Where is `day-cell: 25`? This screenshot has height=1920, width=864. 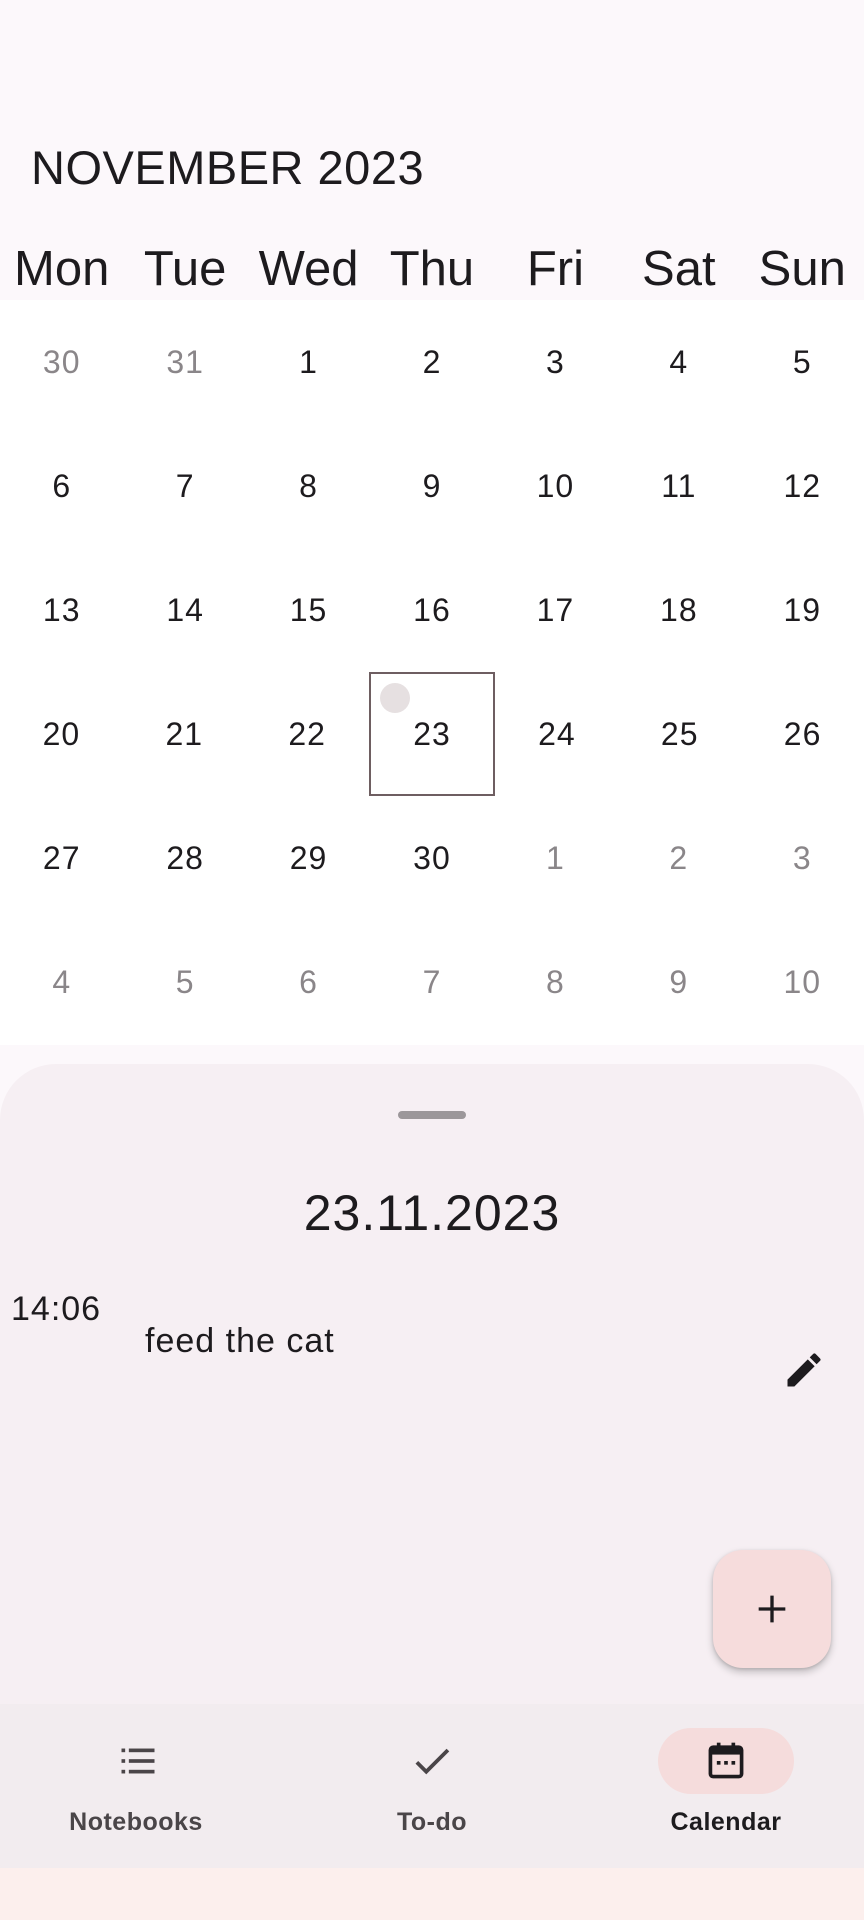 day-cell: 25 is located at coordinates (679, 734).